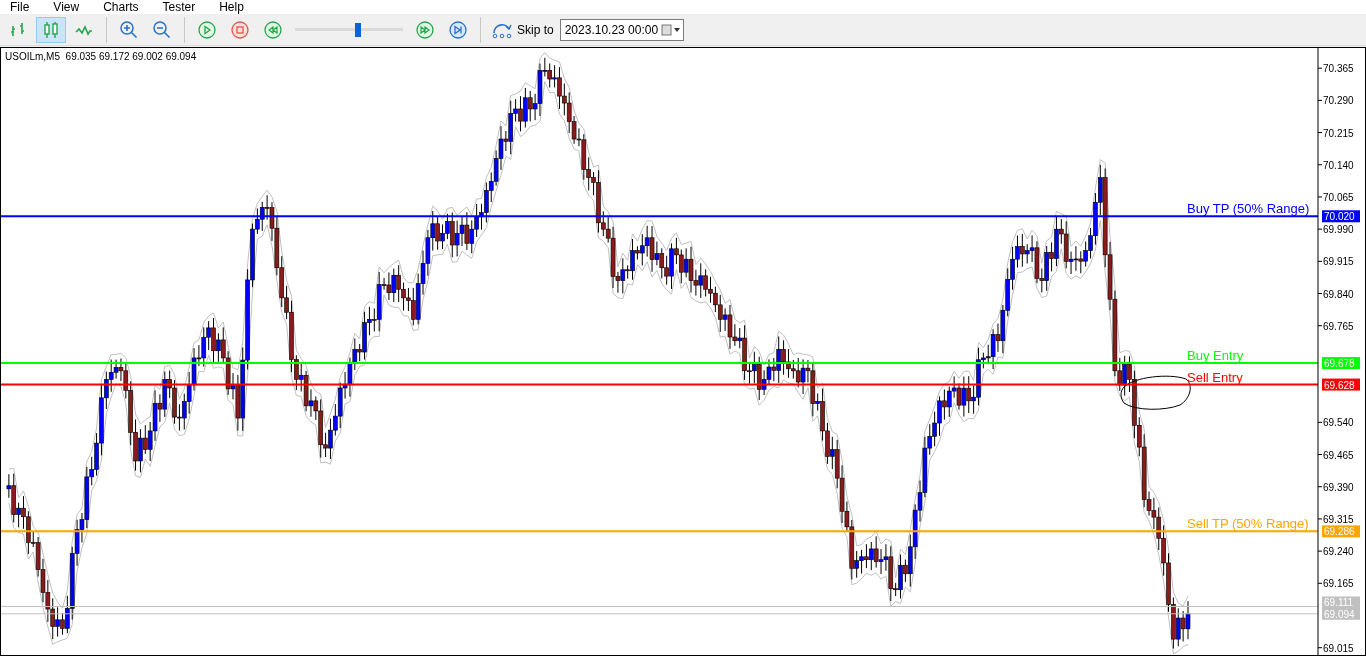  I want to click on level-label: Sell Entry, so click(1215, 377).